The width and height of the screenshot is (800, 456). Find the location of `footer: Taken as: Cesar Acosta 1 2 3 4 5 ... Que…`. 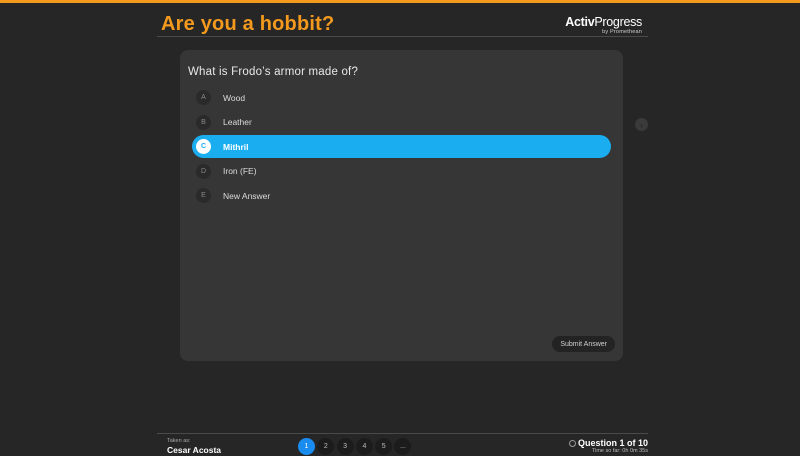

footer: Taken as: Cesar Acosta 1 2 3 4 5 ... Que… is located at coordinates (402, 444).